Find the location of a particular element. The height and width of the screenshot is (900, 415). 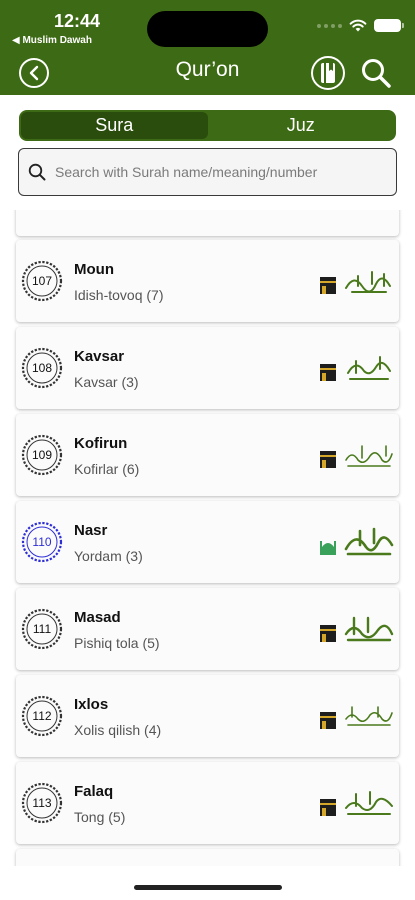

surah-number-badge: 111 is located at coordinates (42, 629).